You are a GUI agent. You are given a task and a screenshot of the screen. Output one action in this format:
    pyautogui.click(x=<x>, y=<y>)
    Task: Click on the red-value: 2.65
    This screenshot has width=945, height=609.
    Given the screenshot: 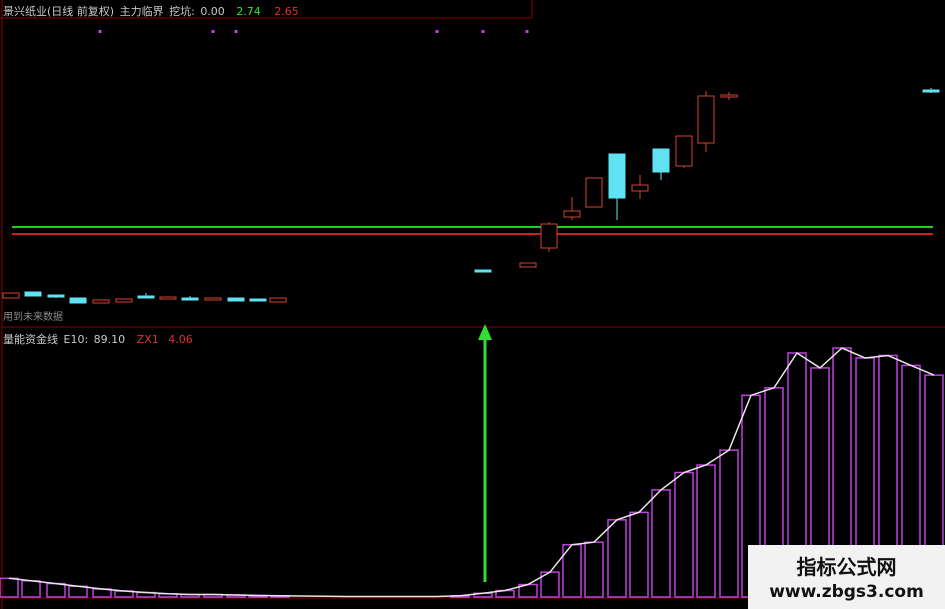 What is the action you would take?
    pyautogui.click(x=286, y=11)
    